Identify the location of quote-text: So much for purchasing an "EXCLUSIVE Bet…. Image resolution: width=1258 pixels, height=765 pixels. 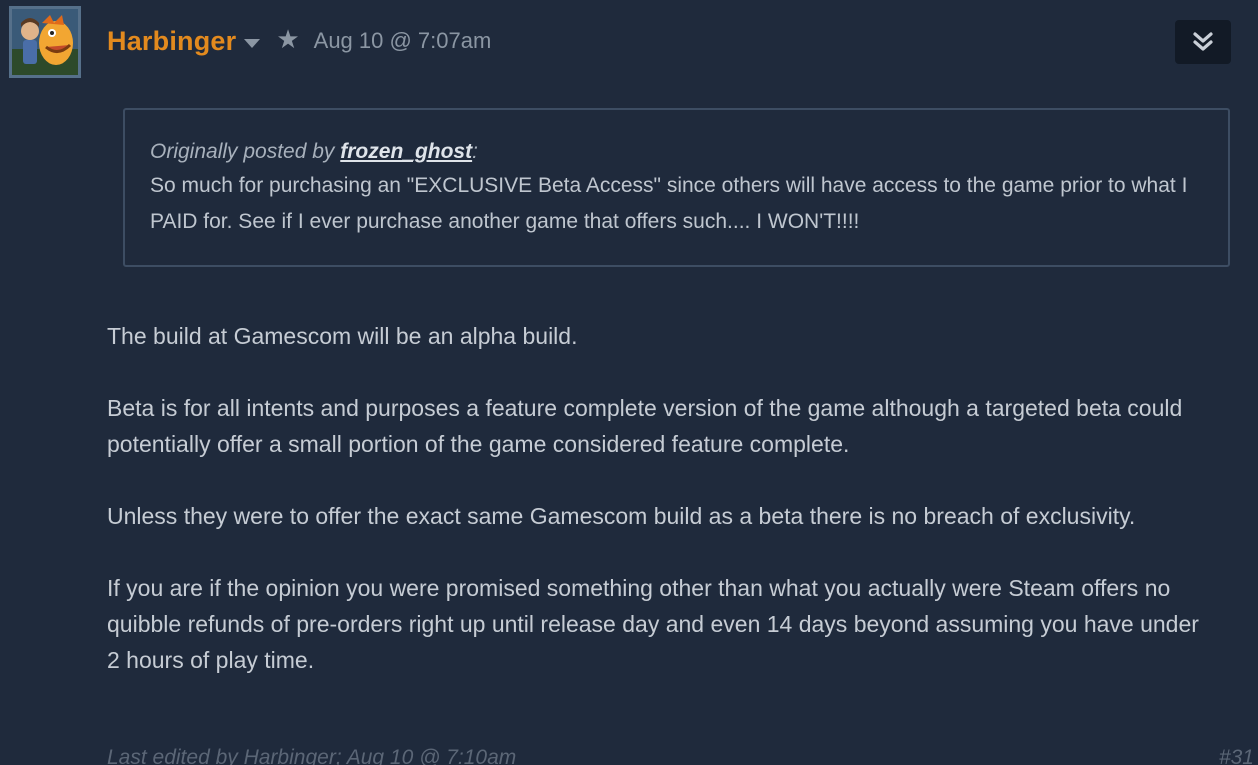
(669, 203).